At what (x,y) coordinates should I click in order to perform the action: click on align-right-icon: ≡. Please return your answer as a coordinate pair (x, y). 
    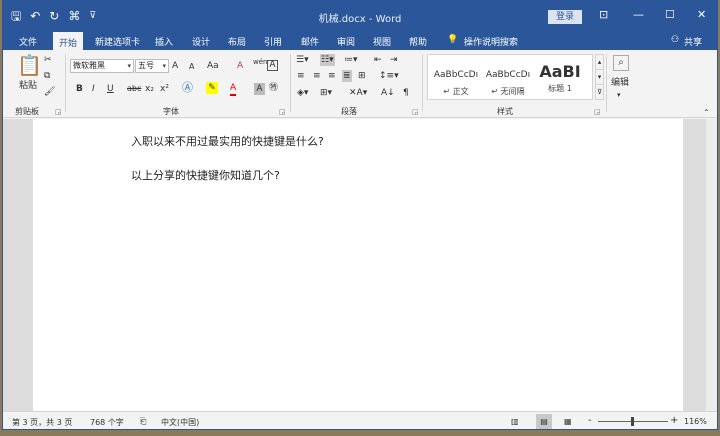
    Looking at the image, I should click on (332, 76).